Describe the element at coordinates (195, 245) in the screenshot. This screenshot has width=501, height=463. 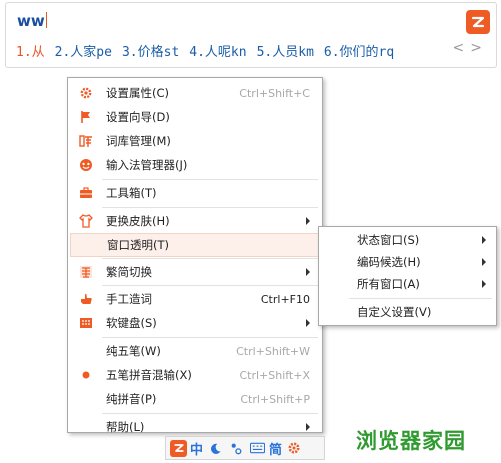
I see `menu-item-window-transparency: 窗口透明(T)` at that location.